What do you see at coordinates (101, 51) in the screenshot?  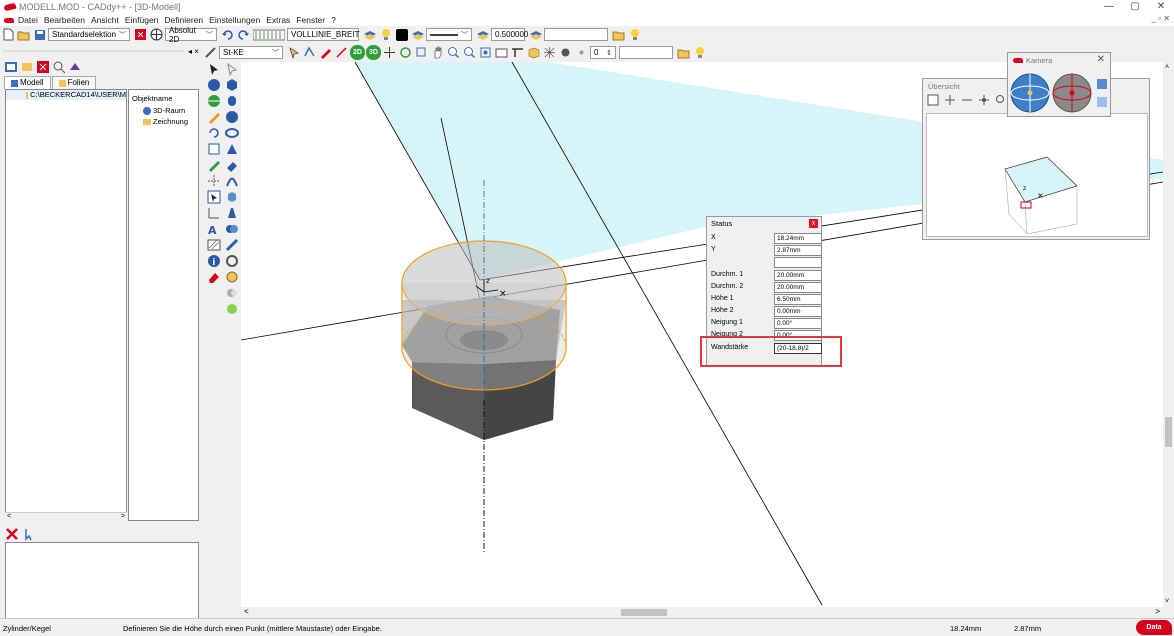 I see `left-panel-grip: ◂ ×` at bounding box center [101, 51].